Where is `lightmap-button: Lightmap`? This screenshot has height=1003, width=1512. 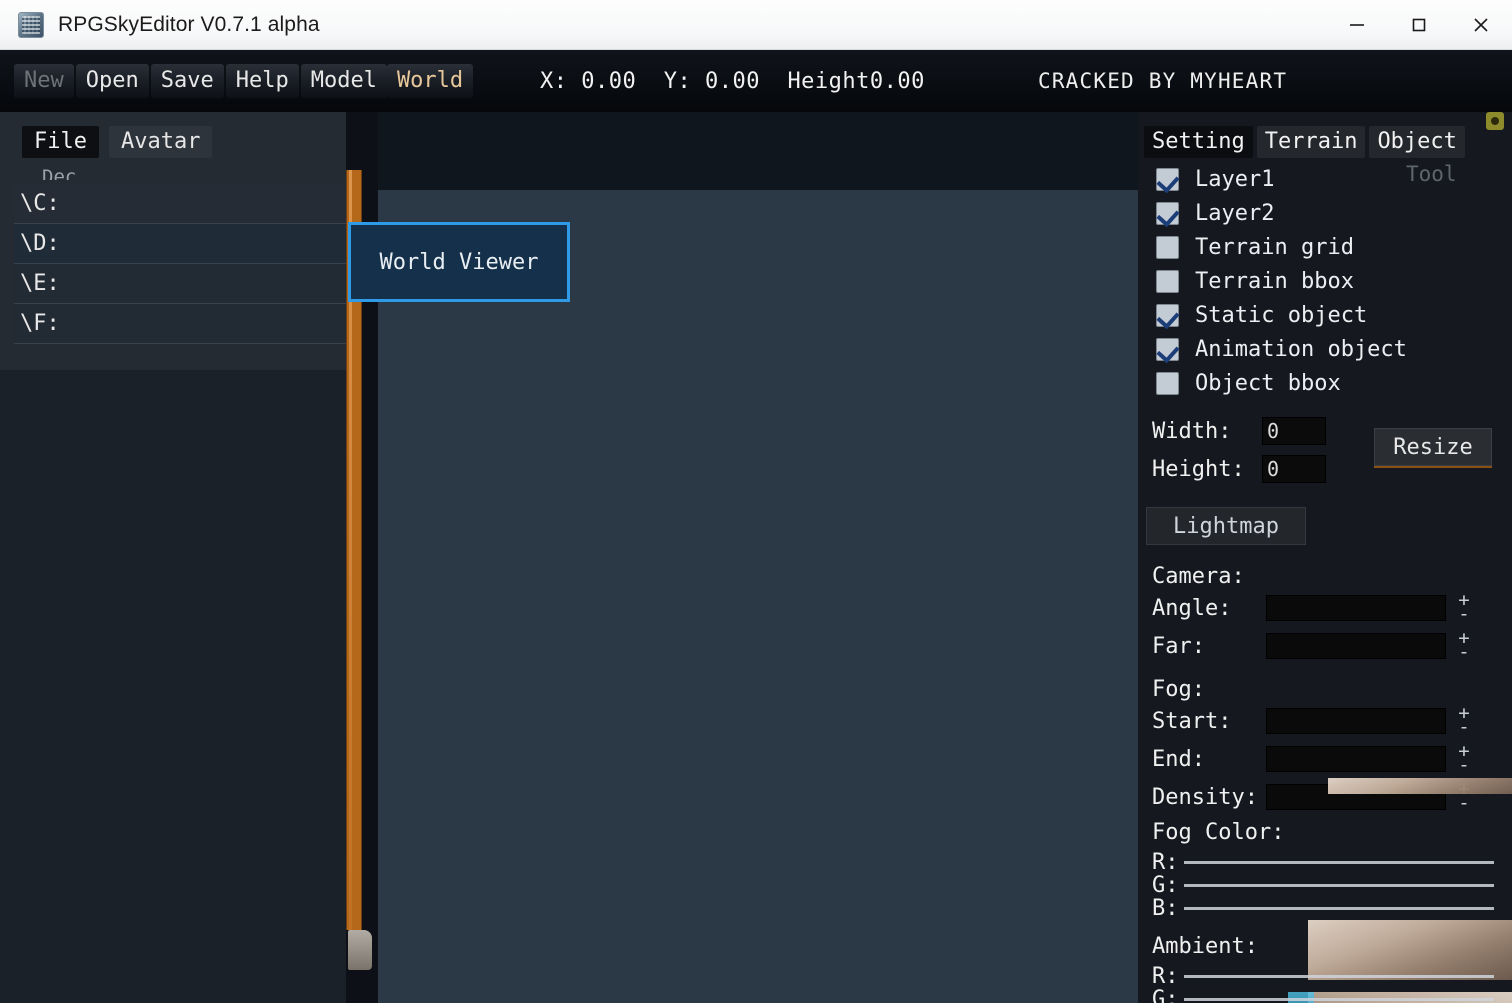 lightmap-button: Lightmap is located at coordinates (1226, 526).